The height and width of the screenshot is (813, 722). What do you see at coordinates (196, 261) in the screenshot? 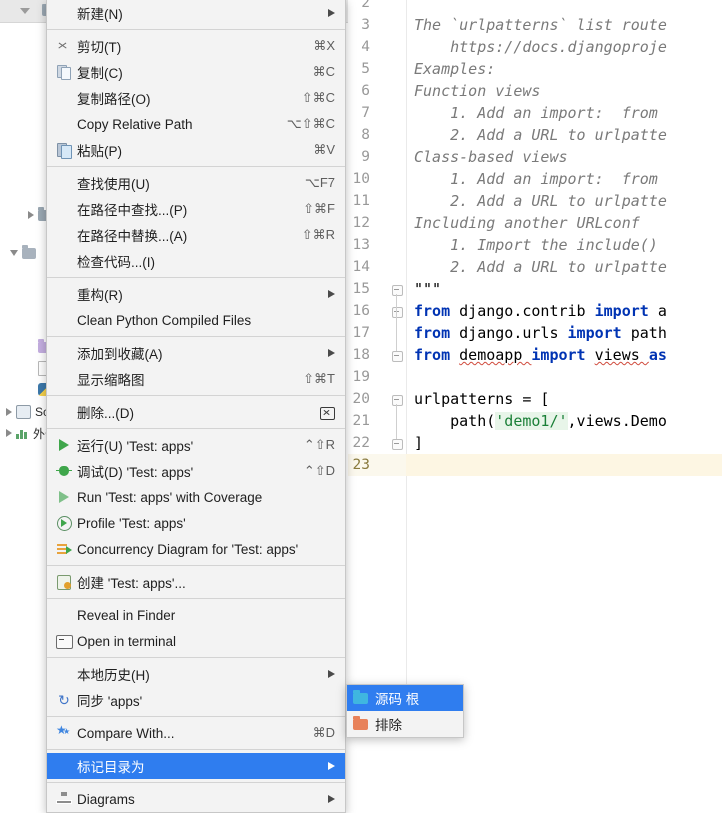
I see `menu-item: 检查代码...(I)` at bounding box center [196, 261].